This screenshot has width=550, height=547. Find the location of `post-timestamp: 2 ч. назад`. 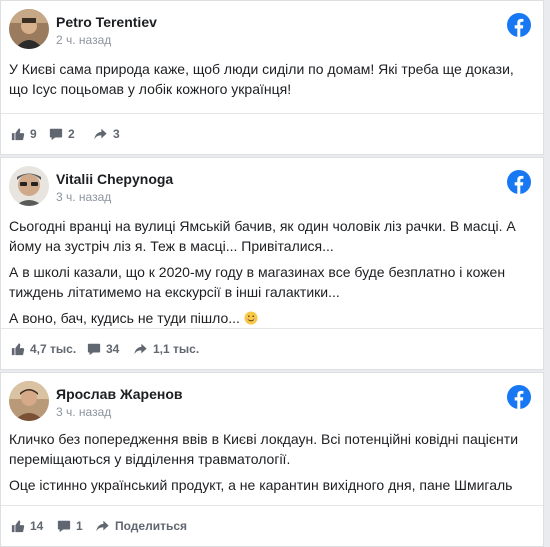

post-timestamp: 2 ч. назад is located at coordinates (83, 40).